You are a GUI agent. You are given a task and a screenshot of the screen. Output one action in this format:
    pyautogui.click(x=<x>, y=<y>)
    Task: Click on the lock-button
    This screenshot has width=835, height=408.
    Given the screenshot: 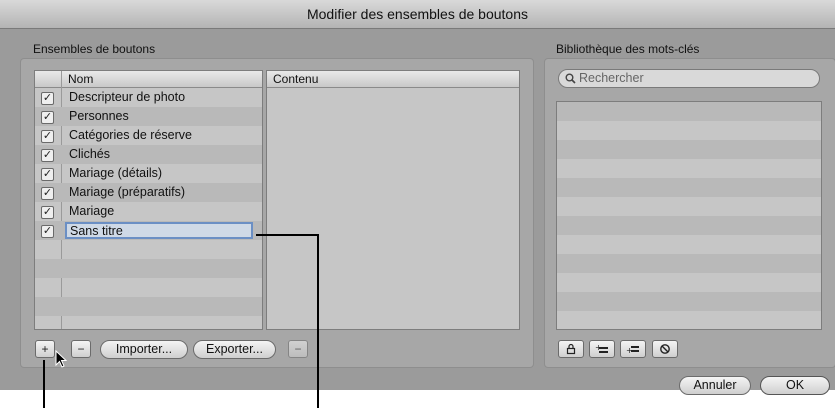 What is the action you would take?
    pyautogui.click(x=571, y=349)
    